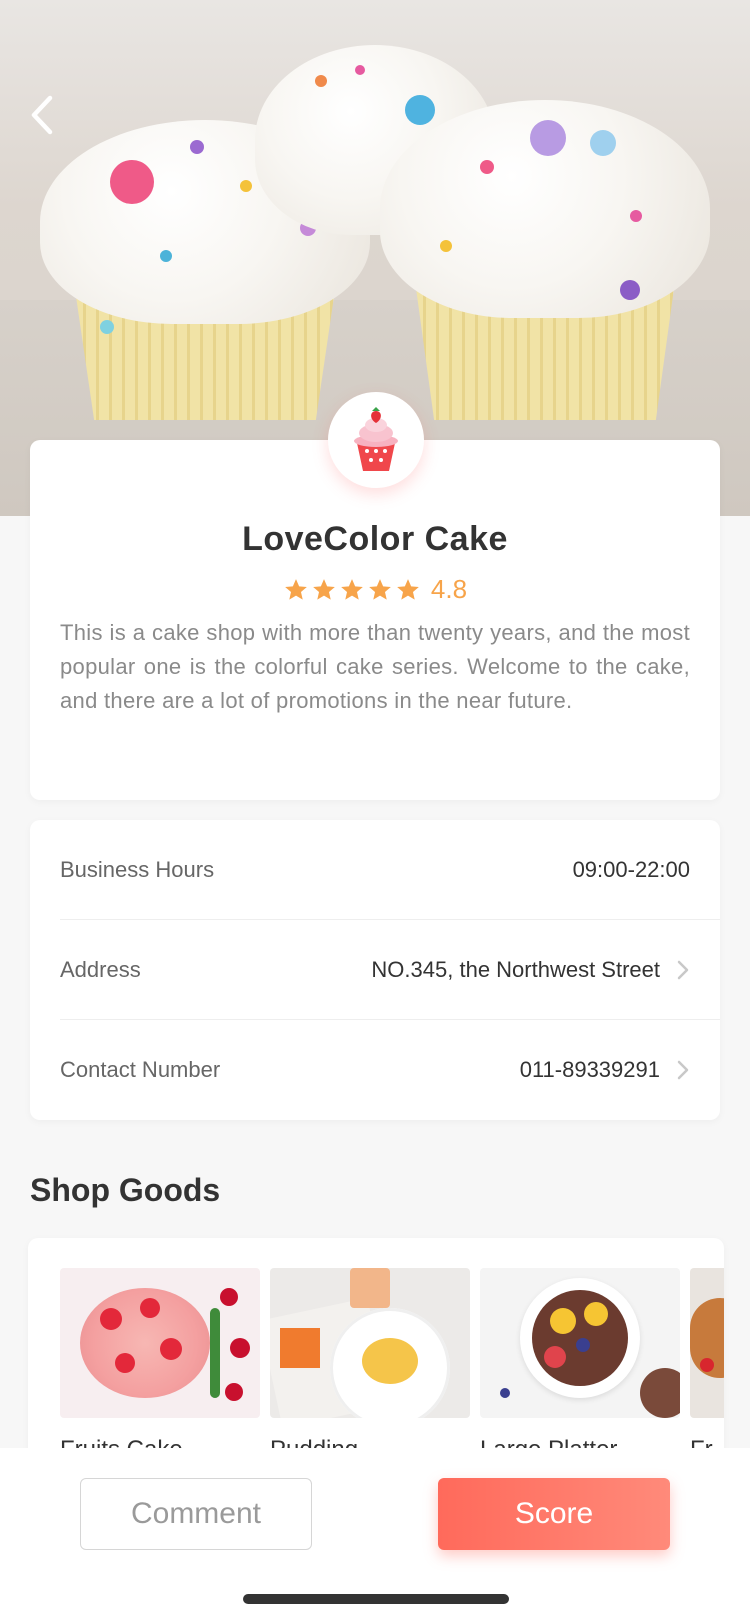 The width and height of the screenshot is (750, 1624). I want to click on shop-goods-title: Shop Goods, so click(125, 1190).